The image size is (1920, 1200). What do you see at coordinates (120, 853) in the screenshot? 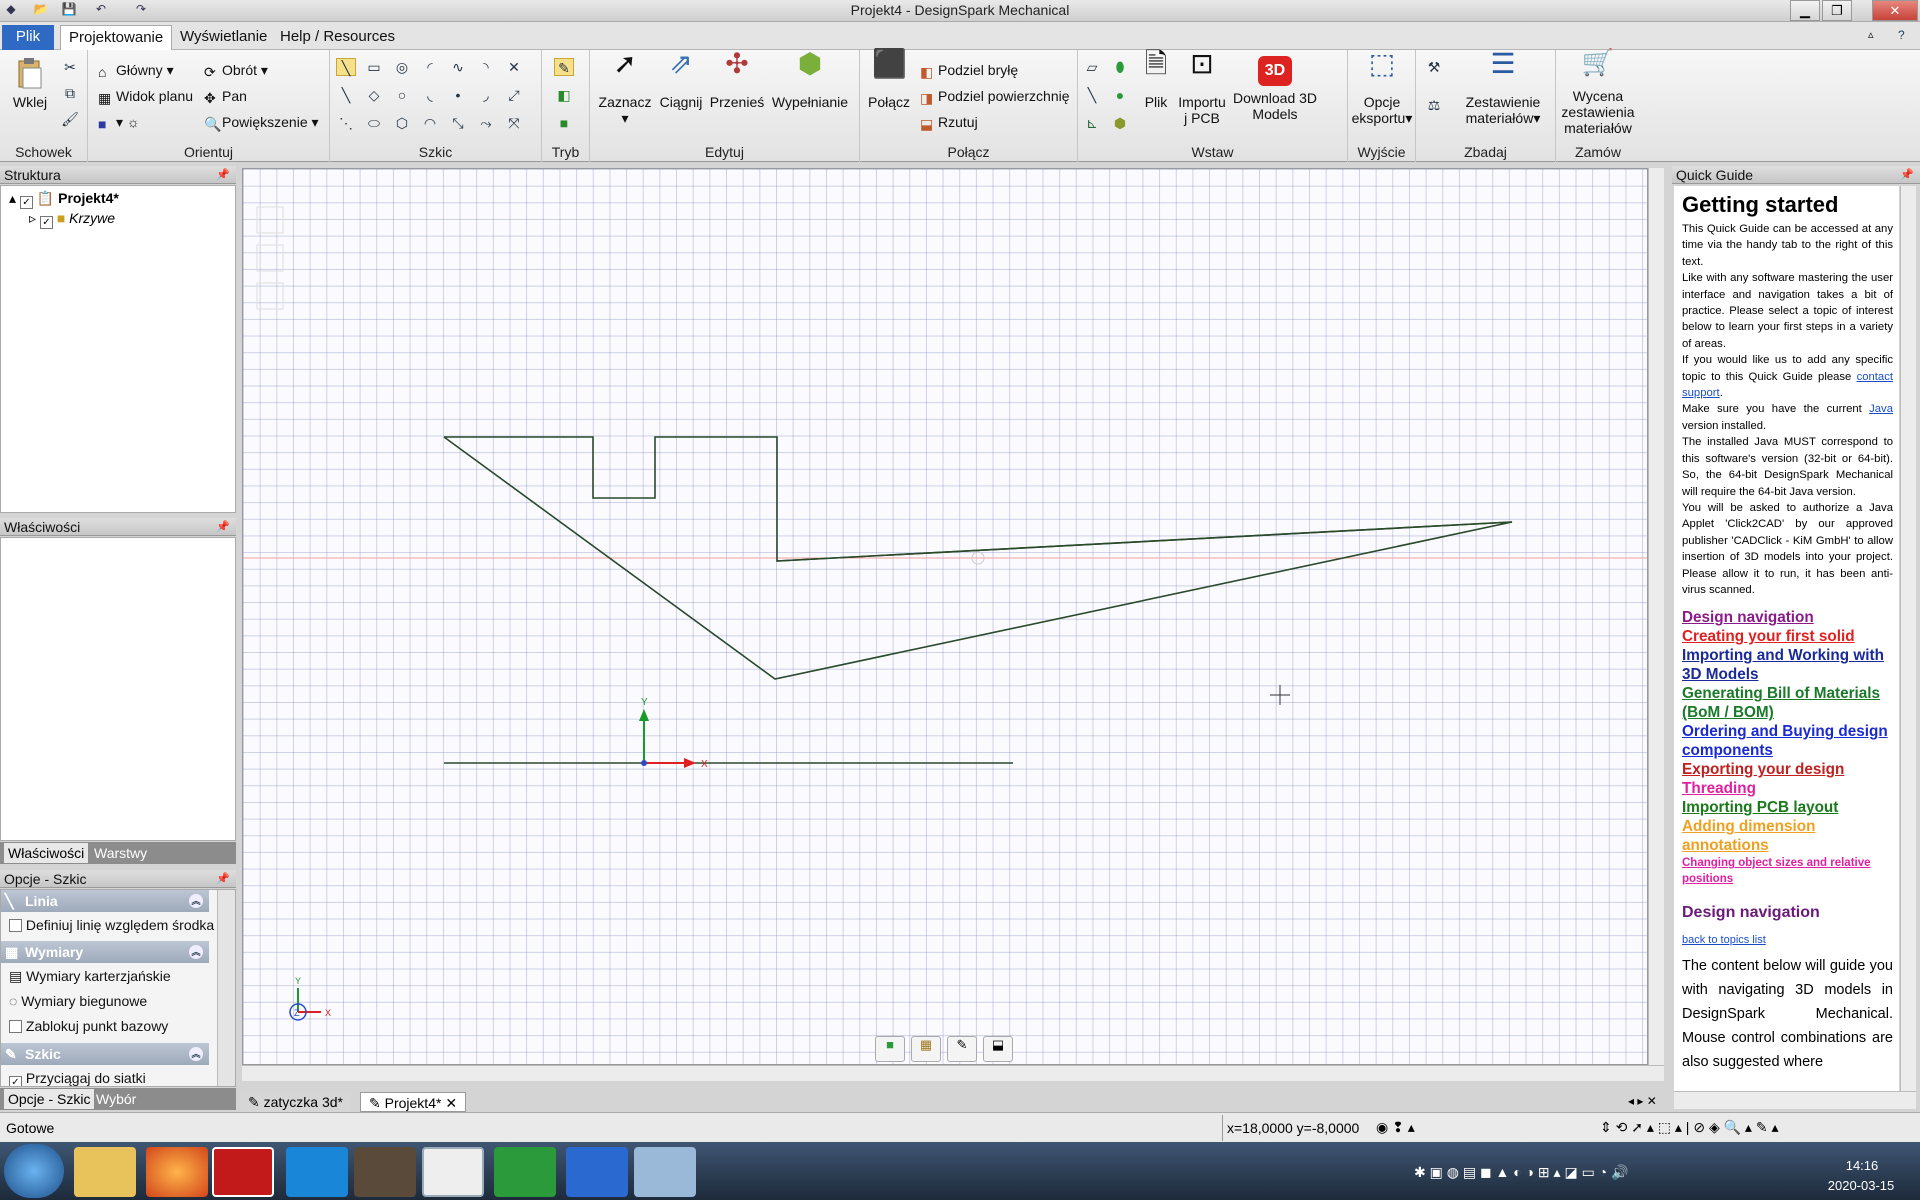
I see `tab-layers: Warstwy` at bounding box center [120, 853].